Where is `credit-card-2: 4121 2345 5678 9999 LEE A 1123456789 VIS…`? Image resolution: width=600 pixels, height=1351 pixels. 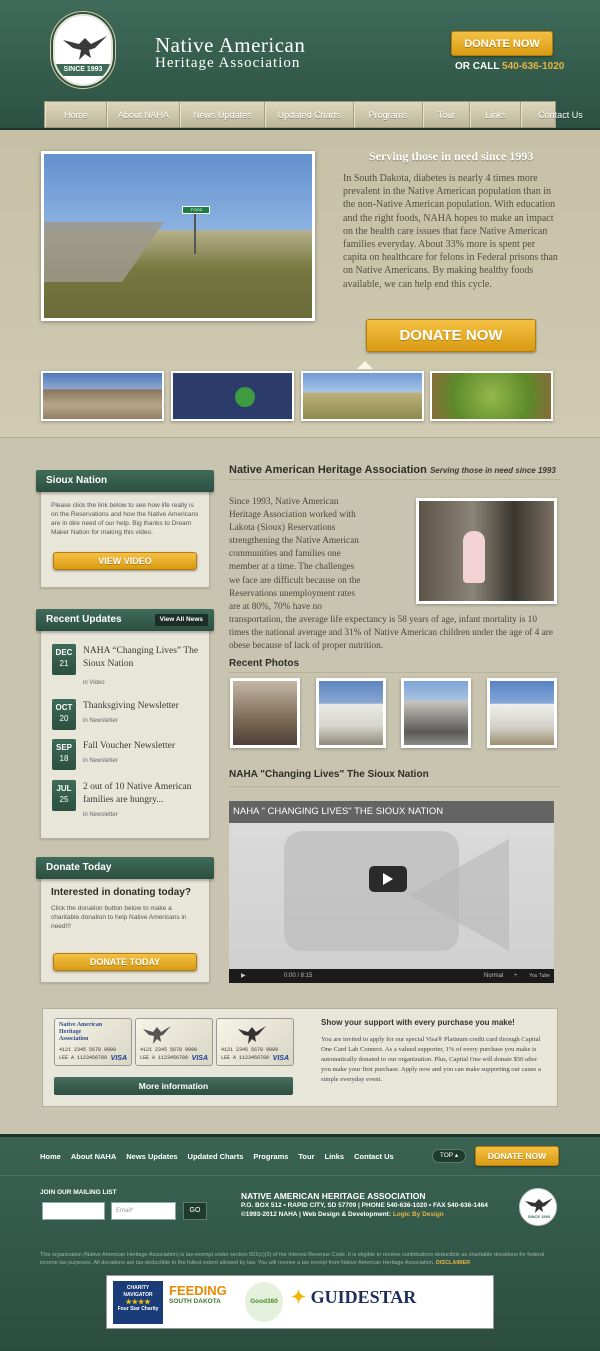 credit-card-2: 4121 2345 5678 9999 LEE A 1123456789 VIS… is located at coordinates (174, 1042).